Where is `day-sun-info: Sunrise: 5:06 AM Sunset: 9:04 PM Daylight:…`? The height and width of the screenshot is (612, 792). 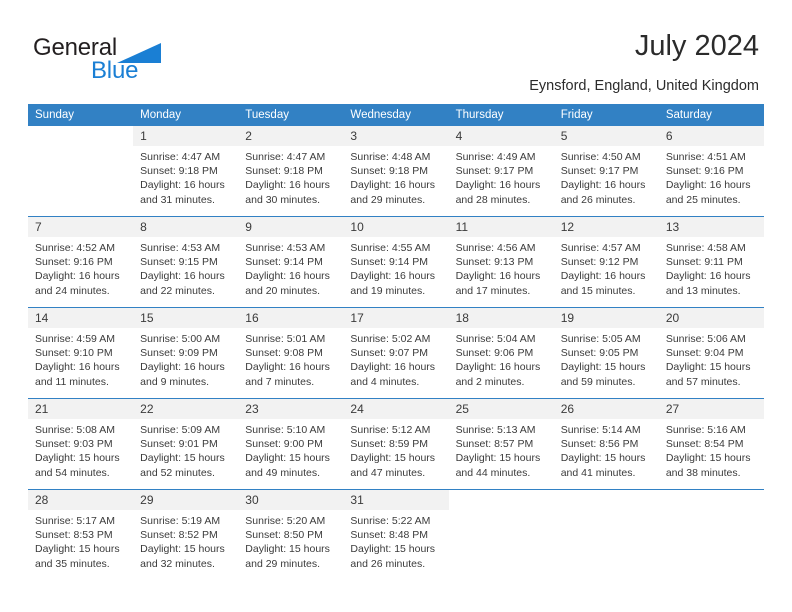 day-sun-info: Sunrise: 5:06 AM Sunset: 9:04 PM Daylight:… is located at coordinates (711, 358).